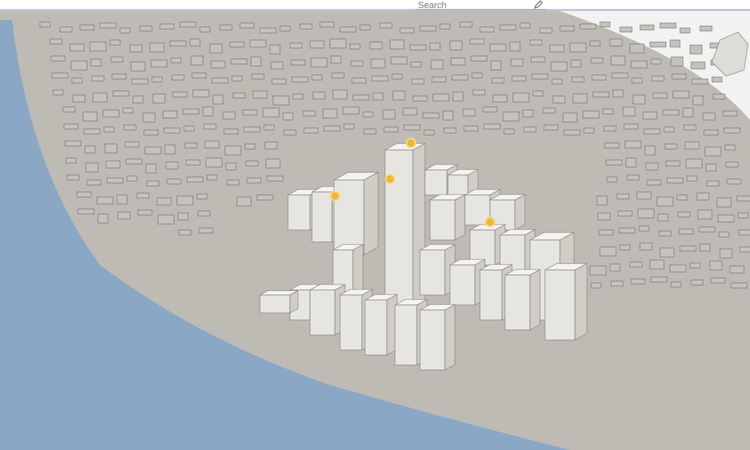 The height and width of the screenshot is (450, 750). What do you see at coordinates (468, 4) in the screenshot?
I see `search-field: Search` at bounding box center [468, 4].